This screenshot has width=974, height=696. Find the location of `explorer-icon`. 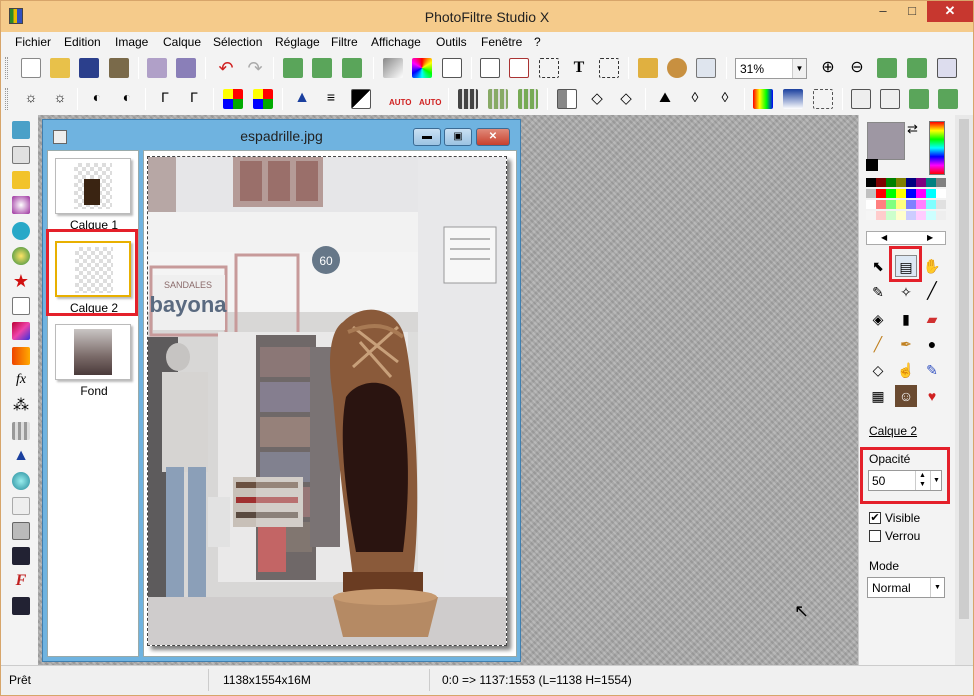

explorer-icon is located at coordinates (648, 68).